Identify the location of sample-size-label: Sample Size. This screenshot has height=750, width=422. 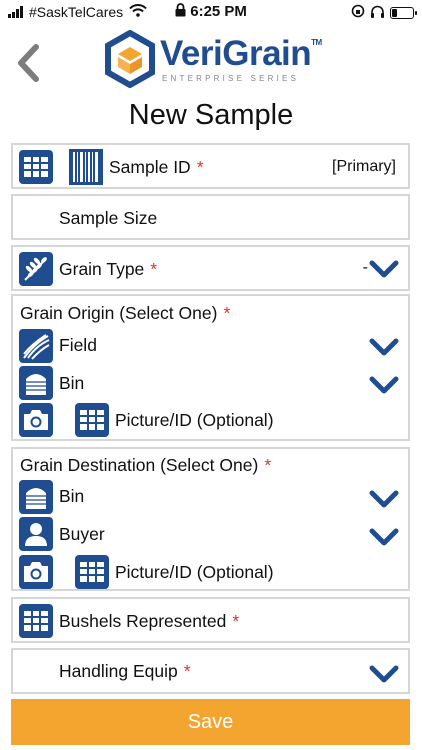
(108, 218).